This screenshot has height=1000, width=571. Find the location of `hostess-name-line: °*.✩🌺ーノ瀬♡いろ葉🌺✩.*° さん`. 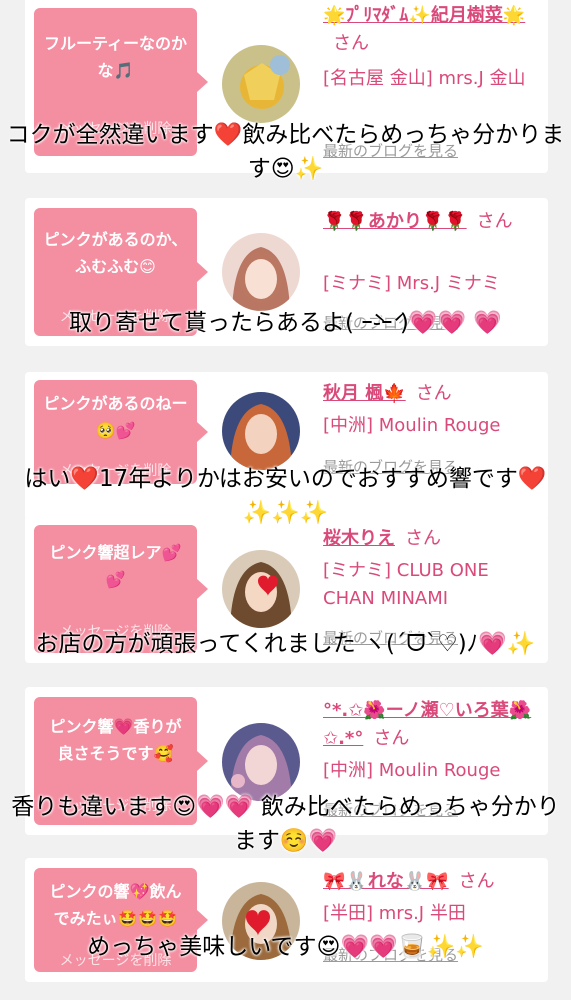

hostess-name-line: °*.✩🌺ーノ瀬♡いろ葉🌺✩.*° さん is located at coordinates (430, 725).